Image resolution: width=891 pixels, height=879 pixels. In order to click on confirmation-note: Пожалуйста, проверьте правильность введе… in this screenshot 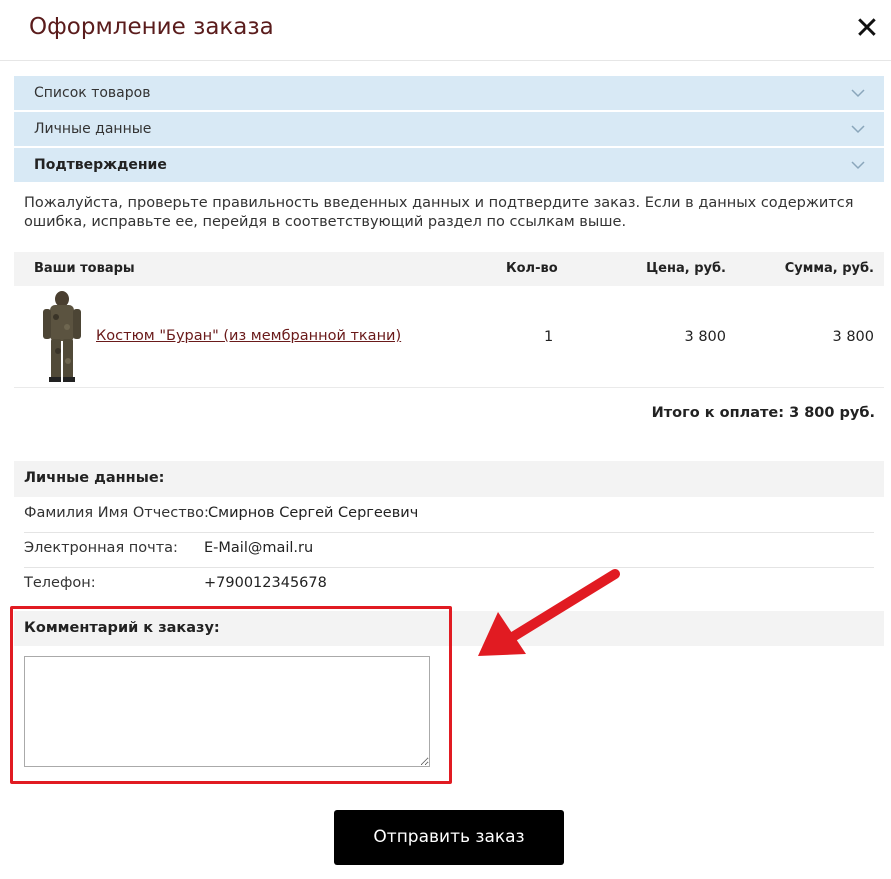, I will do `click(439, 212)`.